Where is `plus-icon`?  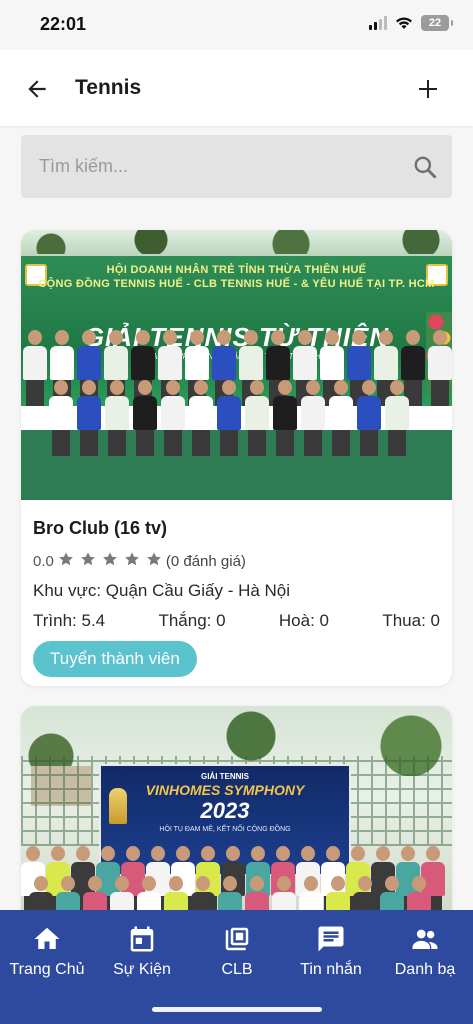
plus-icon is located at coordinates (428, 89).